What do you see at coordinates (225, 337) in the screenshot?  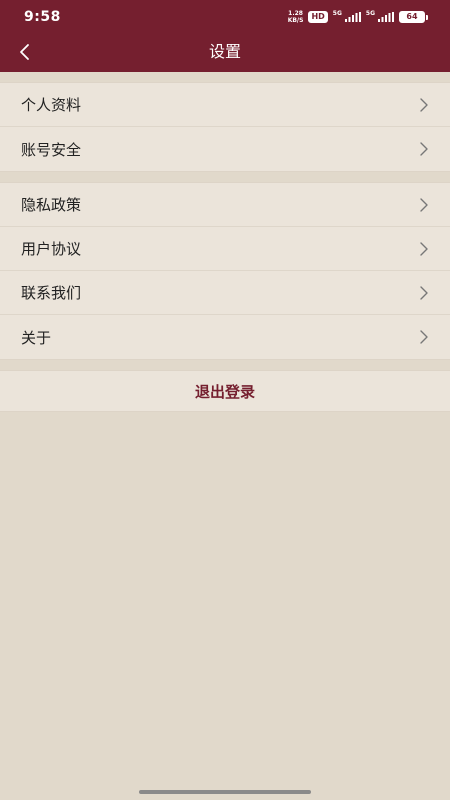 I see `settings-item-about: 关于` at bounding box center [225, 337].